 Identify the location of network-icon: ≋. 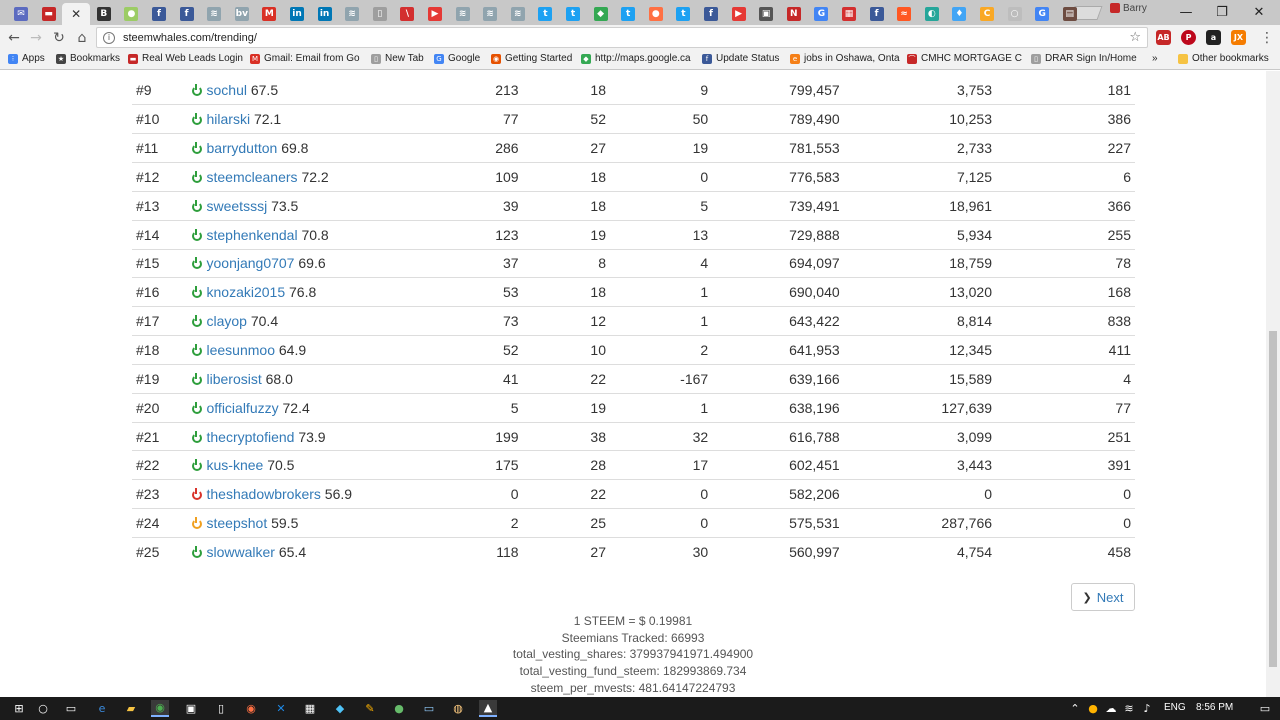
(1129, 708).